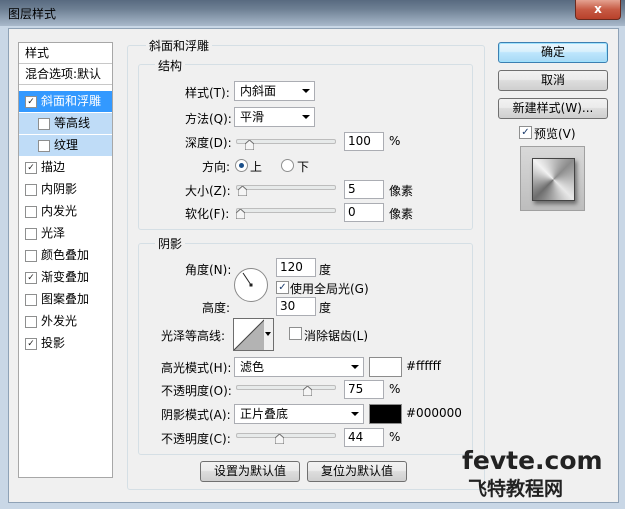  I want to click on highlight-opacity-thumb, so click(307, 391).